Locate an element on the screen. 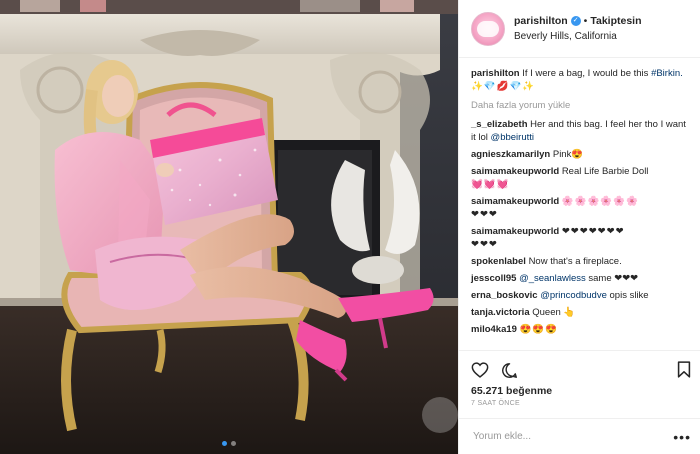 Image resolution: width=700 pixels, height=454 pixels. comment-username: spokenlabel is located at coordinates (498, 261).